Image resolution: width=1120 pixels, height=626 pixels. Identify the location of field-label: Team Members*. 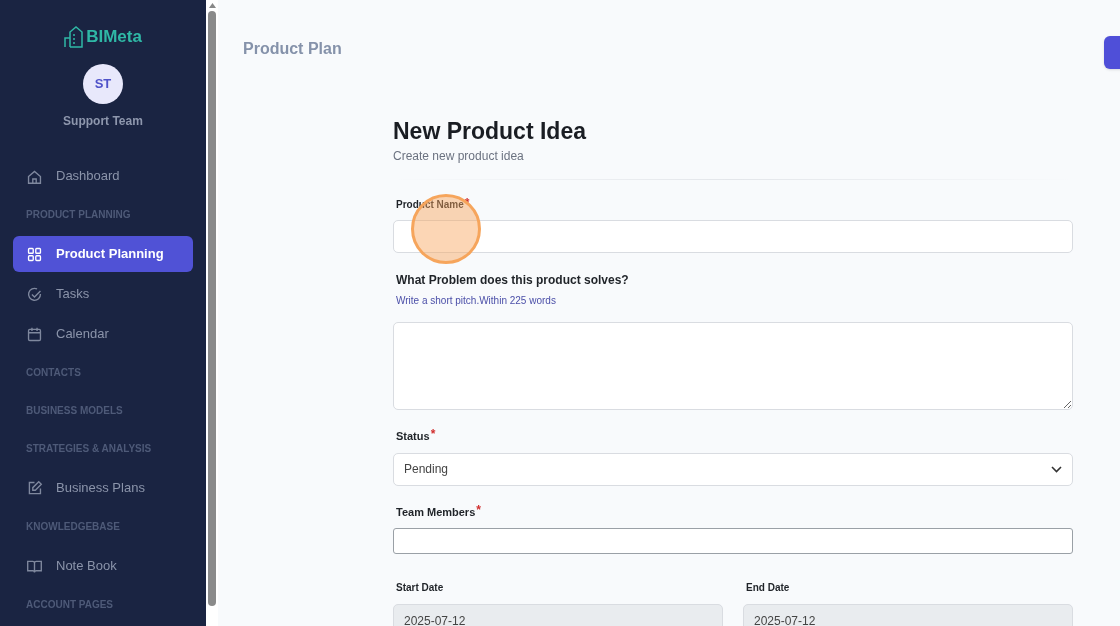
(439, 511).